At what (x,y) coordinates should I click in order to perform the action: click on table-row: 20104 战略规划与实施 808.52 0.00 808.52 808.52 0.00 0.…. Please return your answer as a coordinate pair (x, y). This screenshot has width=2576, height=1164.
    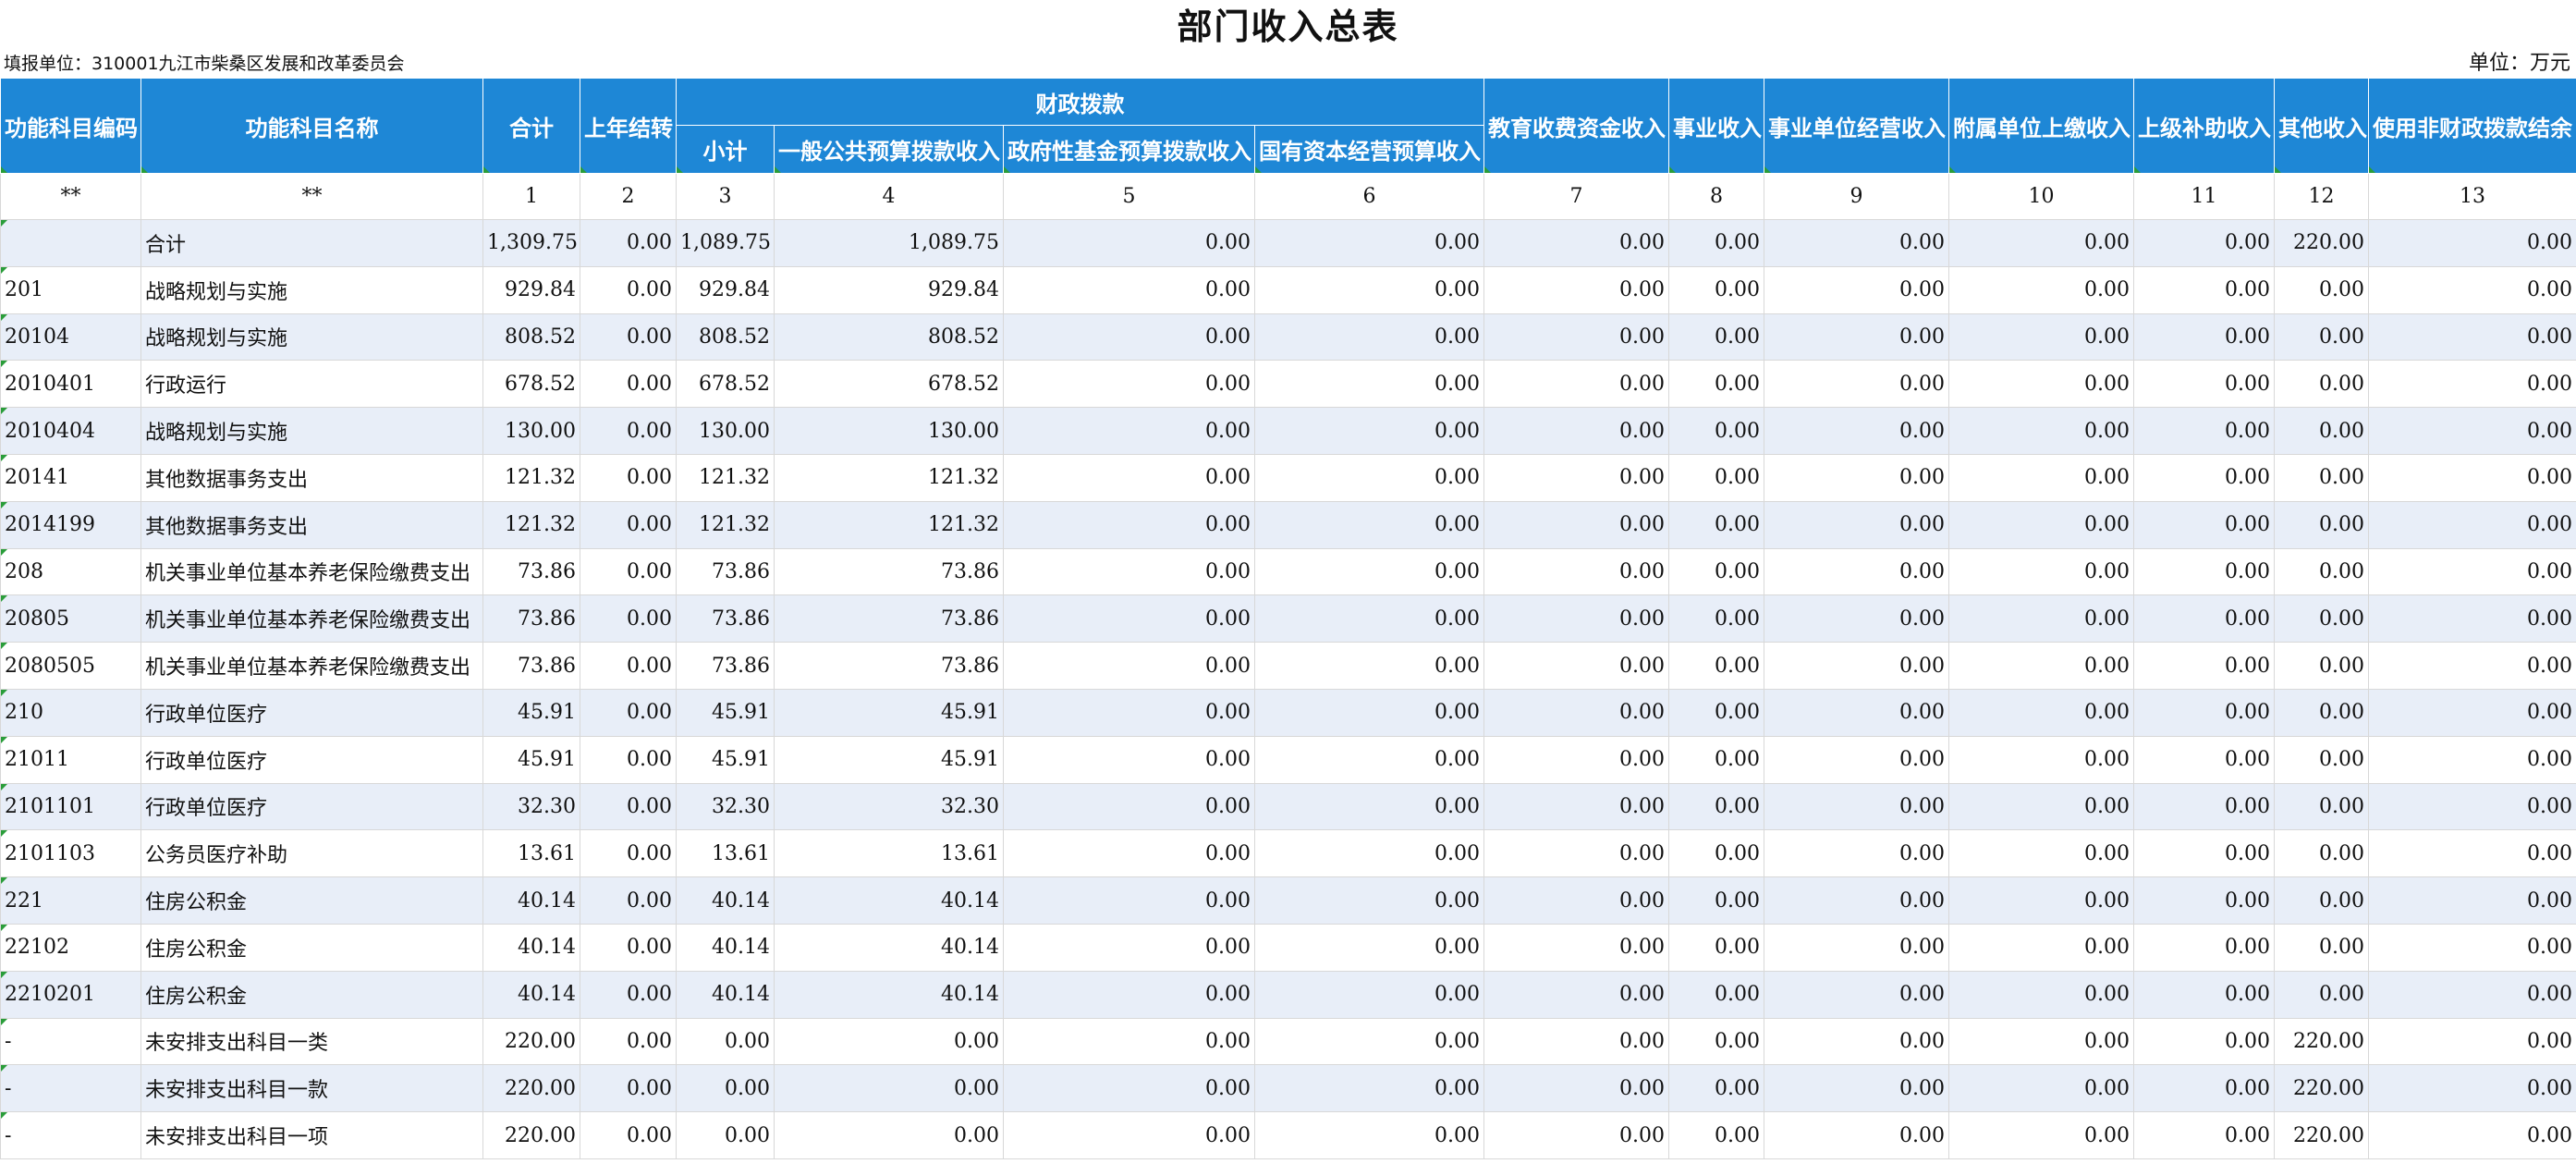
    Looking at the image, I should click on (1288, 336).